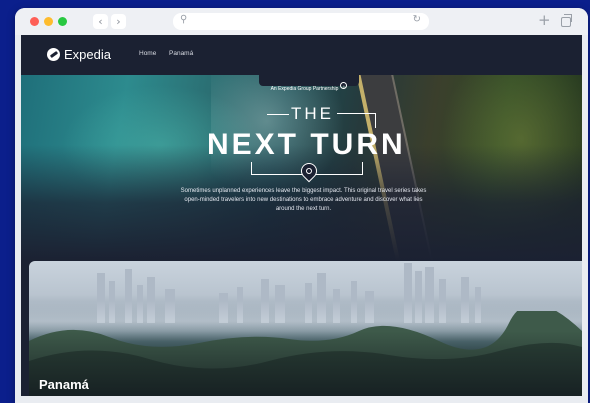 This screenshot has width=590, height=403. What do you see at coordinates (184, 19) in the screenshot?
I see `search-icon: ⚲` at bounding box center [184, 19].